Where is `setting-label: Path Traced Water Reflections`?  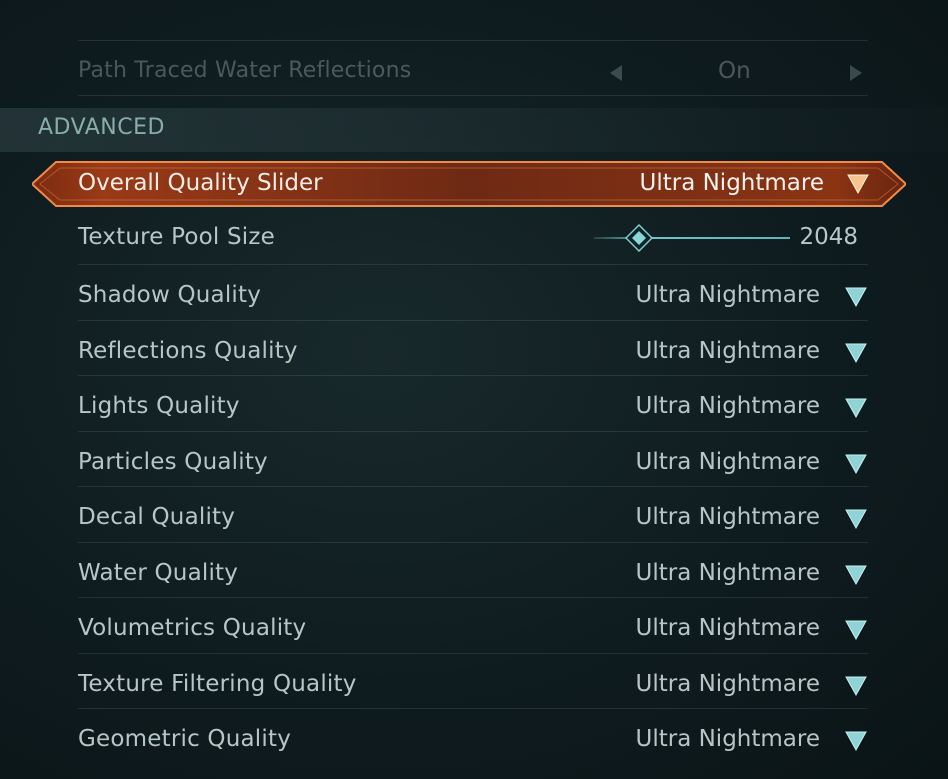
setting-label: Path Traced Water Reflections is located at coordinates (245, 70).